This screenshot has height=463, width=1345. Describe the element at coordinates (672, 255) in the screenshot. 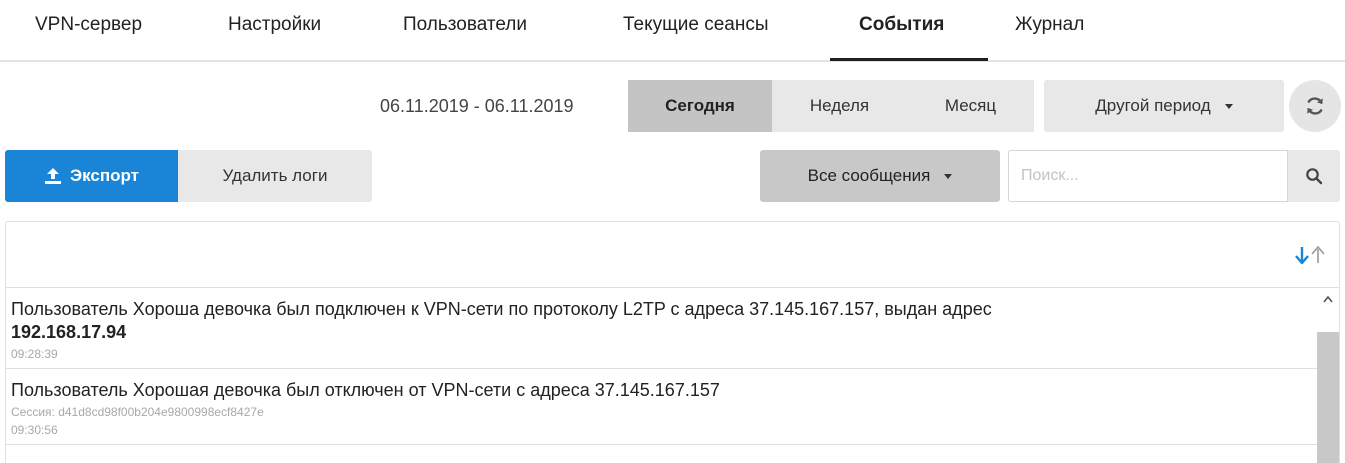

I see `events-panel-header` at that location.